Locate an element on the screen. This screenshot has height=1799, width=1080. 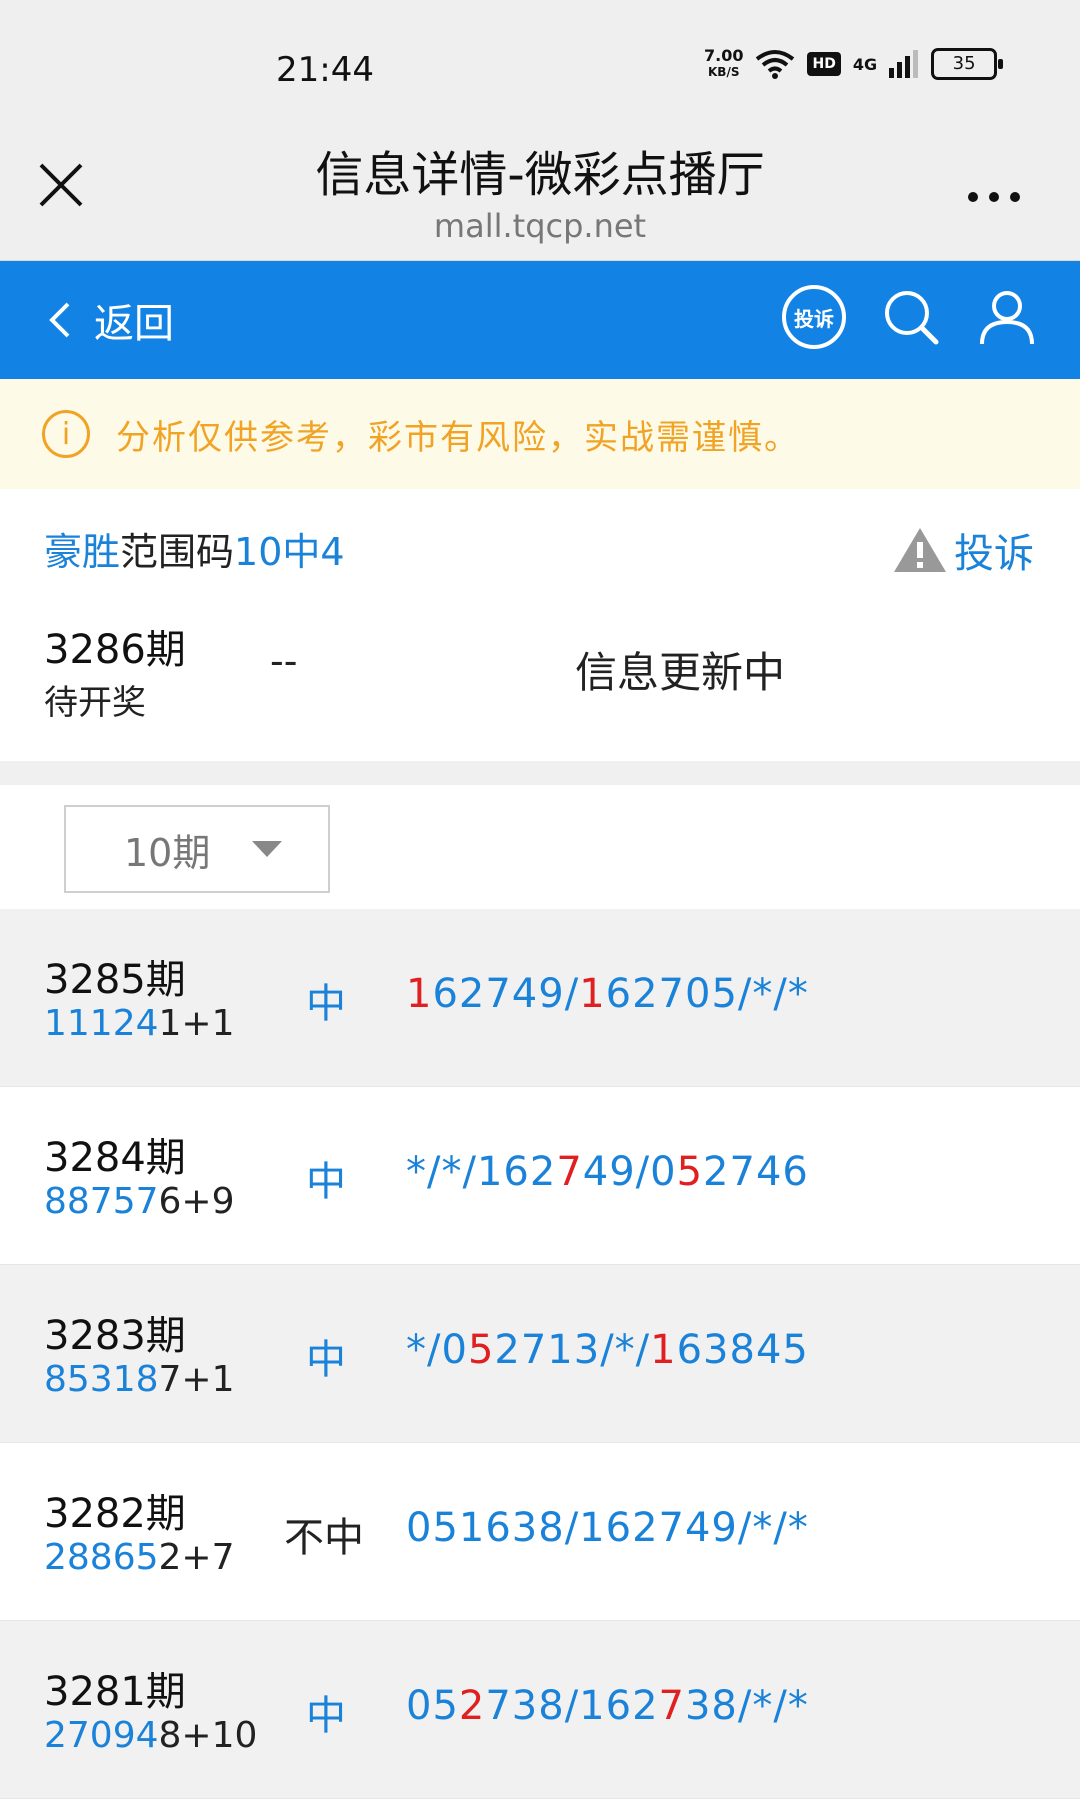
row-issue: 3282期 is located at coordinates (115, 1514).